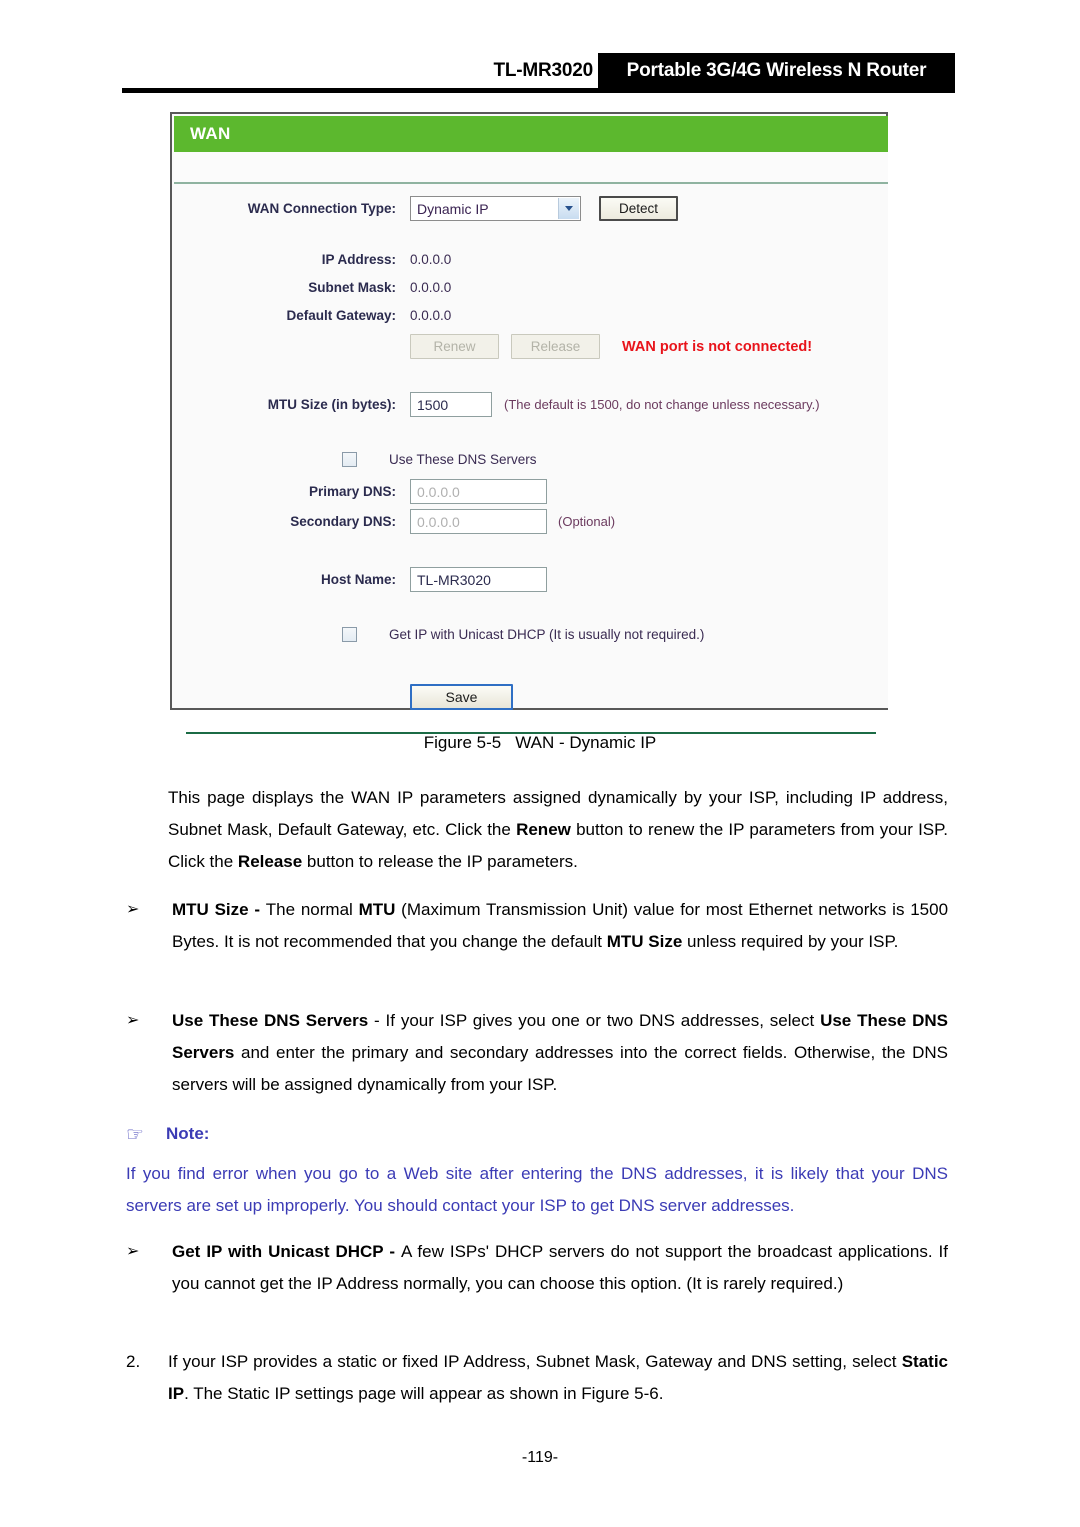  What do you see at coordinates (135, 1135) in the screenshot?
I see `pointing-hand-icon: ☞` at bounding box center [135, 1135].